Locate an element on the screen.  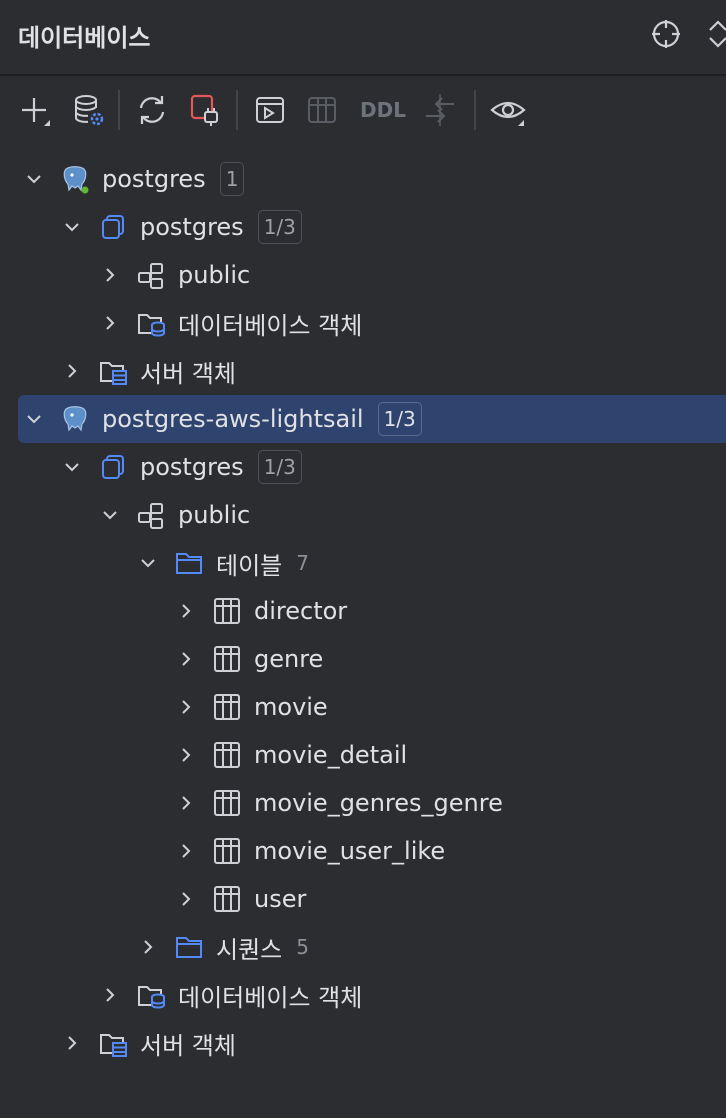
add-icon is located at coordinates (34, 110).